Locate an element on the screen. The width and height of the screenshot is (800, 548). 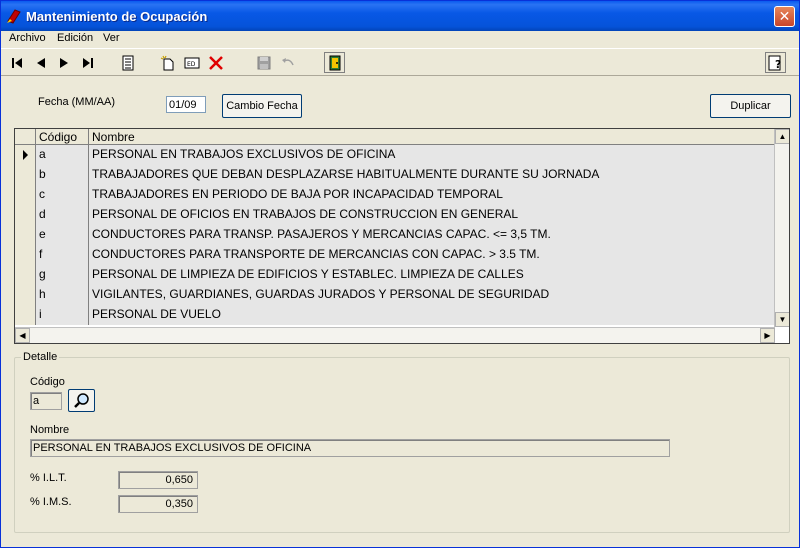
list-icon is located at coordinates (127, 62).